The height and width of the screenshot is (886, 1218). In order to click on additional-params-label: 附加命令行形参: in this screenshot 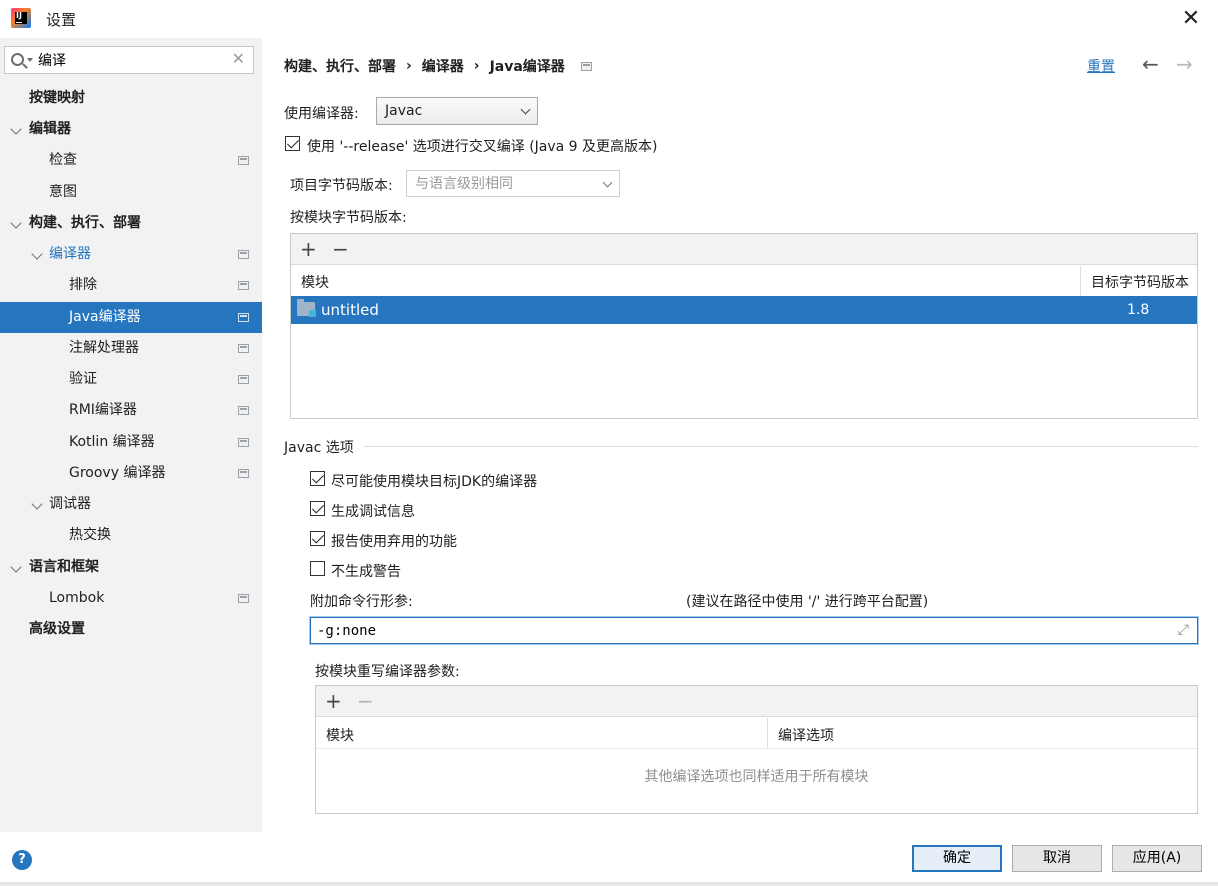, I will do `click(361, 602)`.